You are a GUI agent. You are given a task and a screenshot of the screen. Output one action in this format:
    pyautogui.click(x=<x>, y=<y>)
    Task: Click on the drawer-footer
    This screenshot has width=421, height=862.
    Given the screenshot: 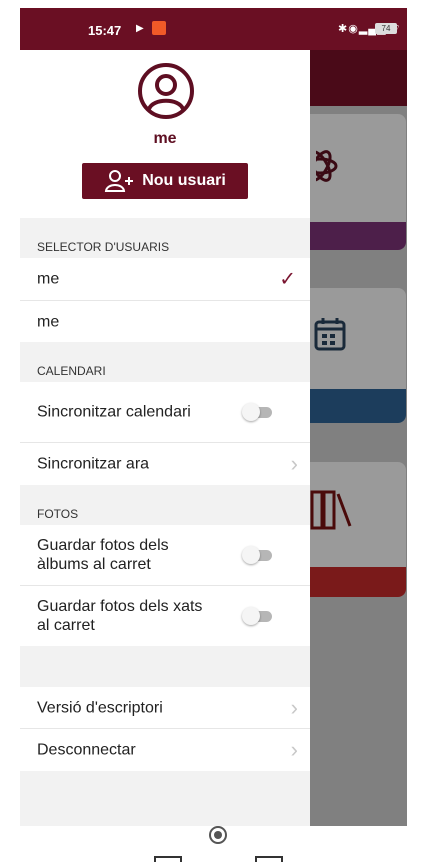 What is the action you would take?
    pyautogui.click(x=165, y=798)
    